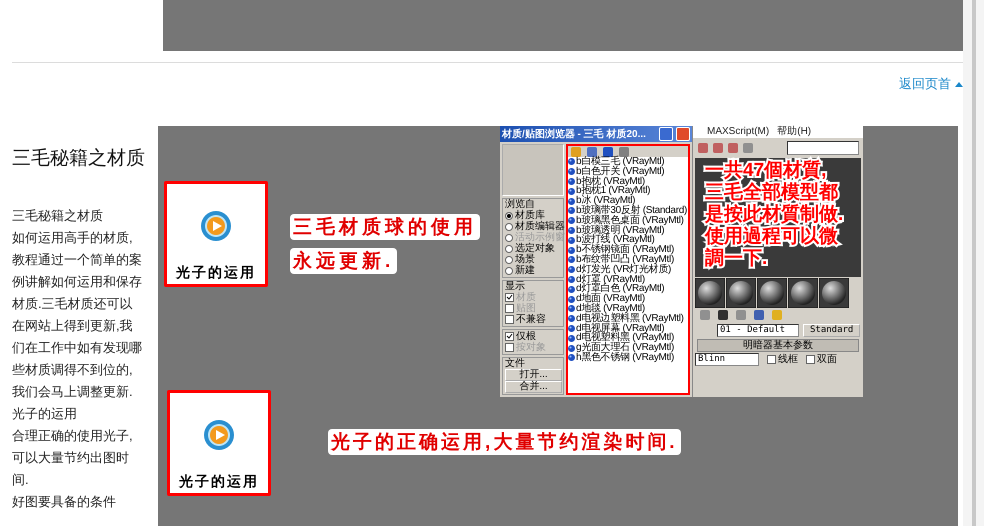 The width and height of the screenshot is (984, 526). Describe the element at coordinates (533, 319) in the screenshot. I see `checkbox-option: 不兼容` at that location.